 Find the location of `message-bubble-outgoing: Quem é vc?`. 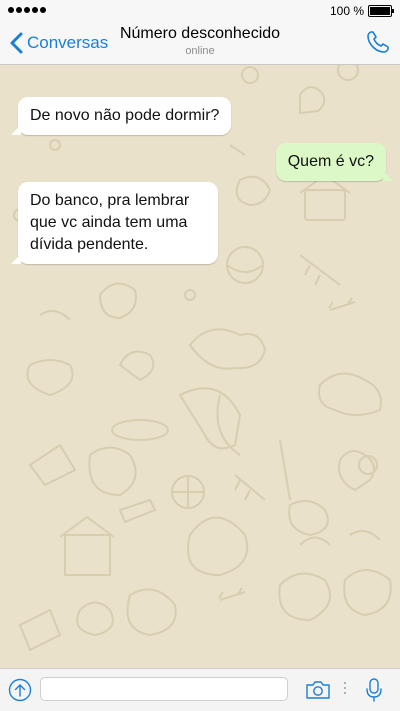

message-bubble-outgoing: Quem é vc? is located at coordinates (334, 162).